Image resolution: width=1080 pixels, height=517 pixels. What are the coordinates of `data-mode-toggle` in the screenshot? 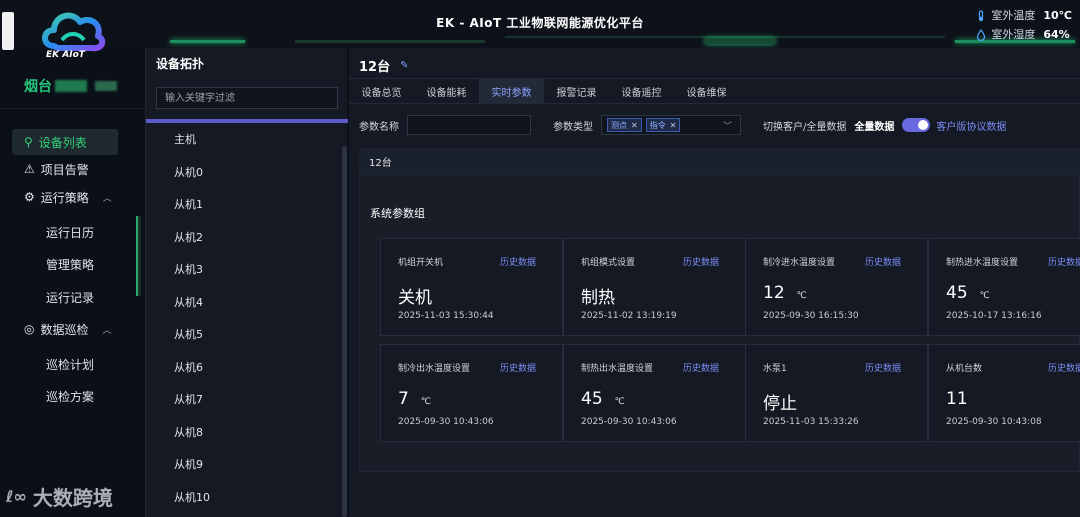 It's located at (916, 125).